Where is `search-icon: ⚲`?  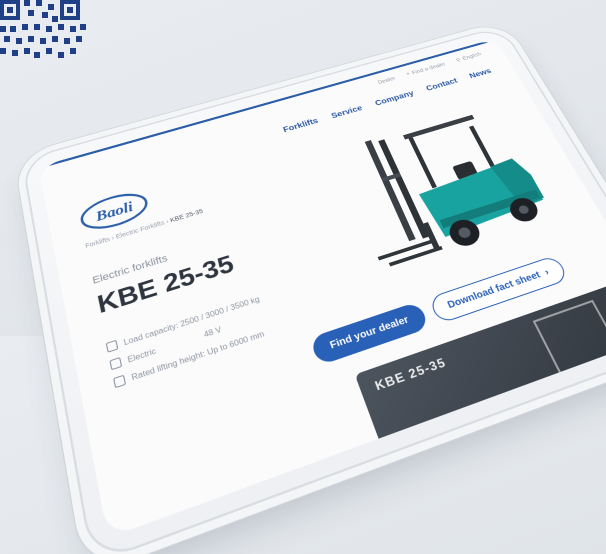
search-icon: ⚲ is located at coordinates (458, 60).